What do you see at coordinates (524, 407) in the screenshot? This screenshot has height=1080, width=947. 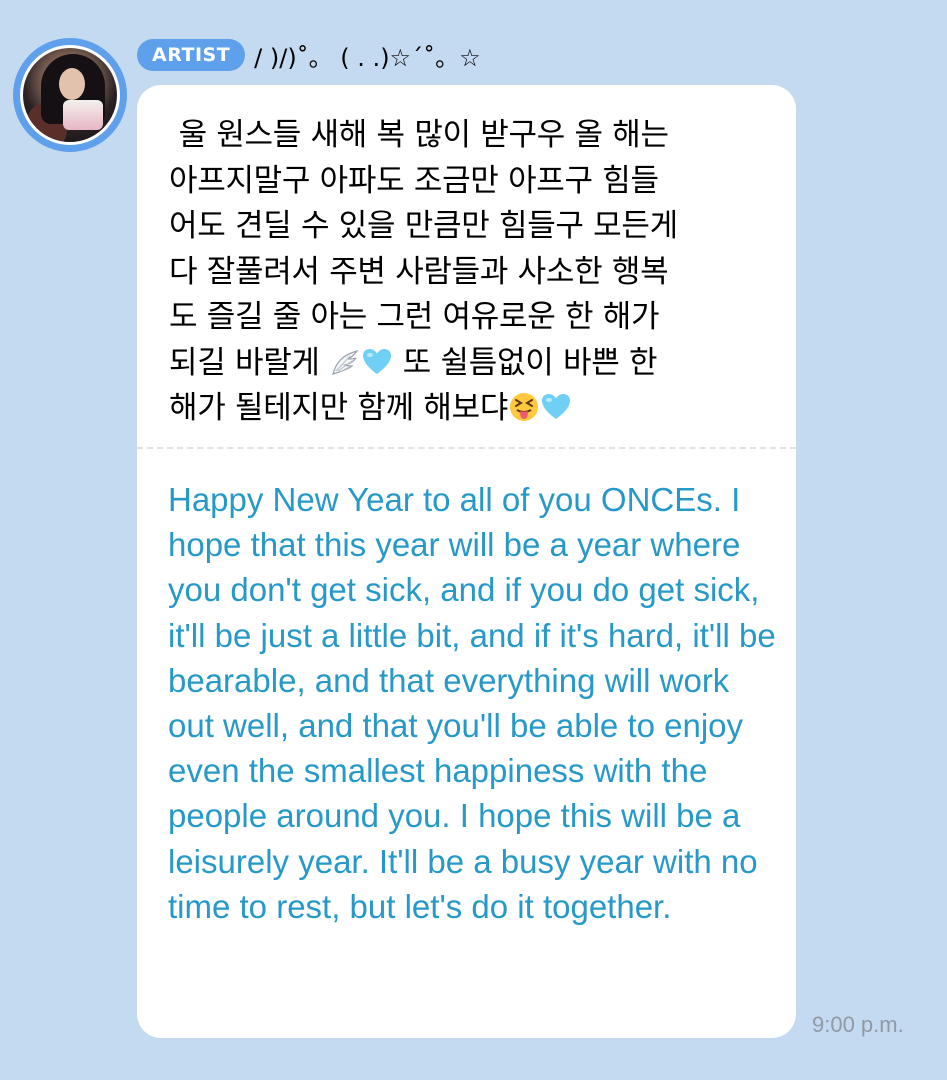 I see `squinting-tongue-emoji` at bounding box center [524, 407].